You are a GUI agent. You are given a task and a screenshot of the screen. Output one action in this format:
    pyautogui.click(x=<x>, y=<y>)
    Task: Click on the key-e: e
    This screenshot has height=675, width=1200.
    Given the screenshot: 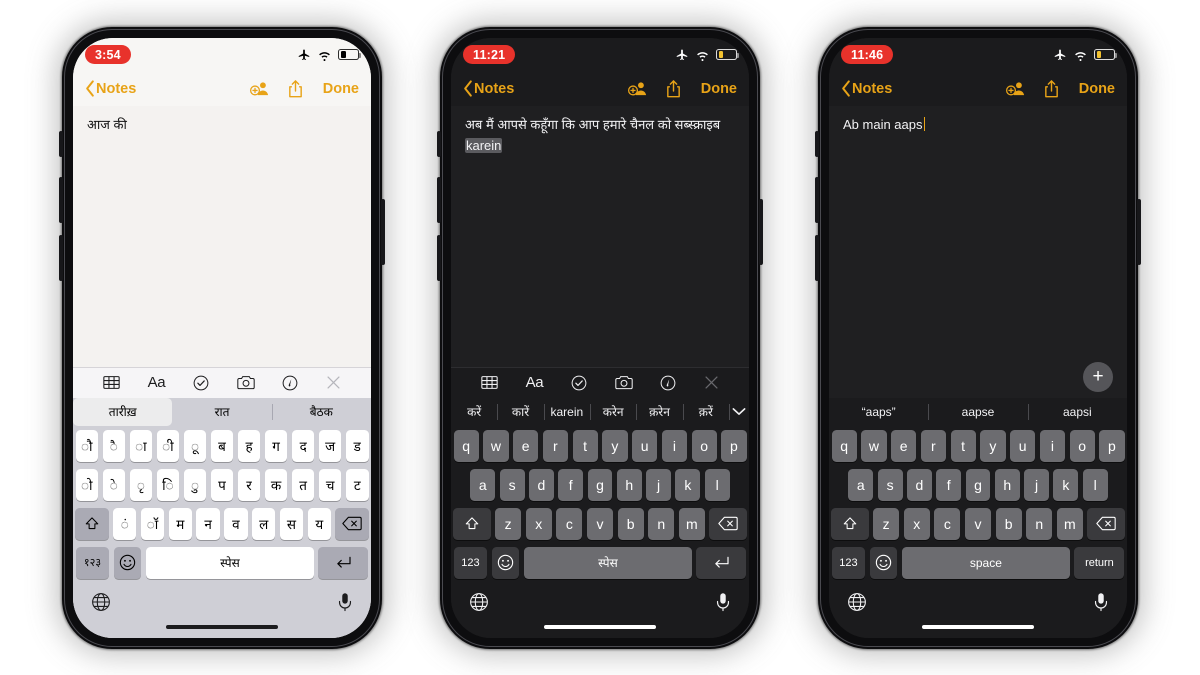 What is the action you would take?
    pyautogui.click(x=904, y=445)
    